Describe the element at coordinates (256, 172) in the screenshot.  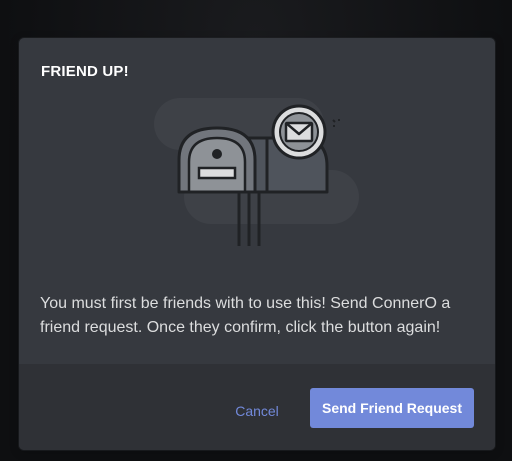
I see `mailbox-envelope-icon` at that location.